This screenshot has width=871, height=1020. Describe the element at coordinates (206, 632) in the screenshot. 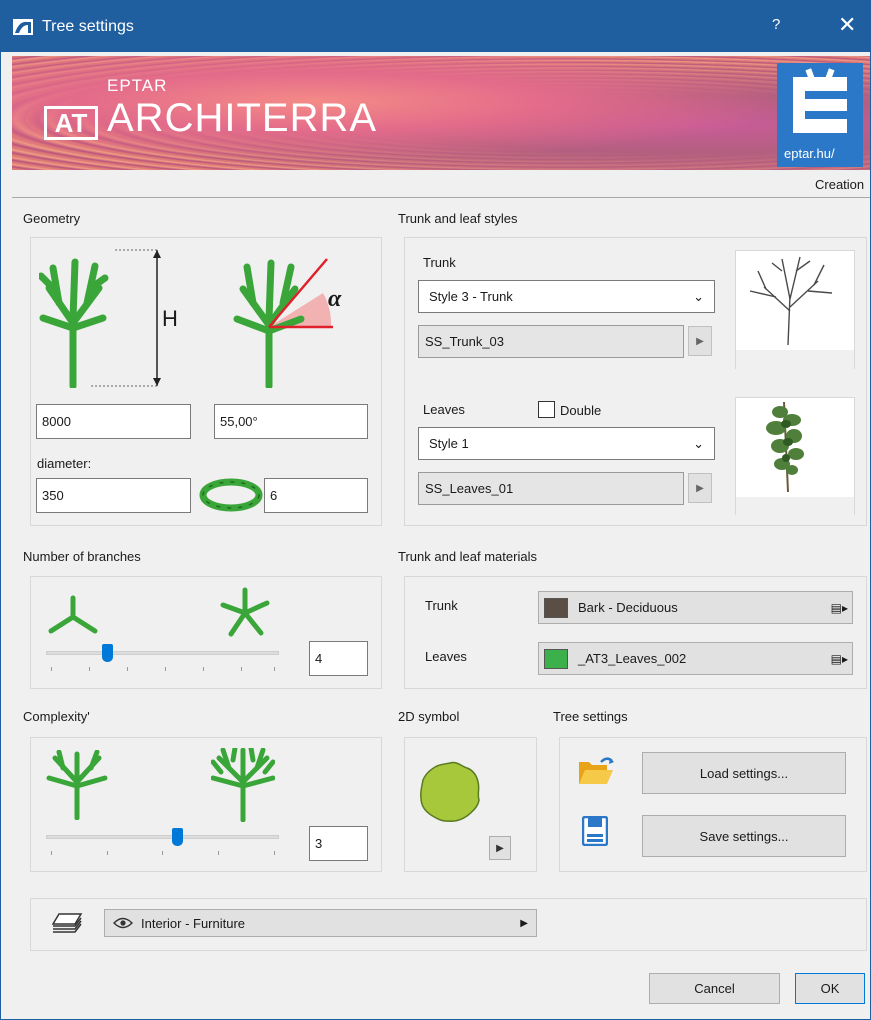

I see `branches-panel: 4` at that location.